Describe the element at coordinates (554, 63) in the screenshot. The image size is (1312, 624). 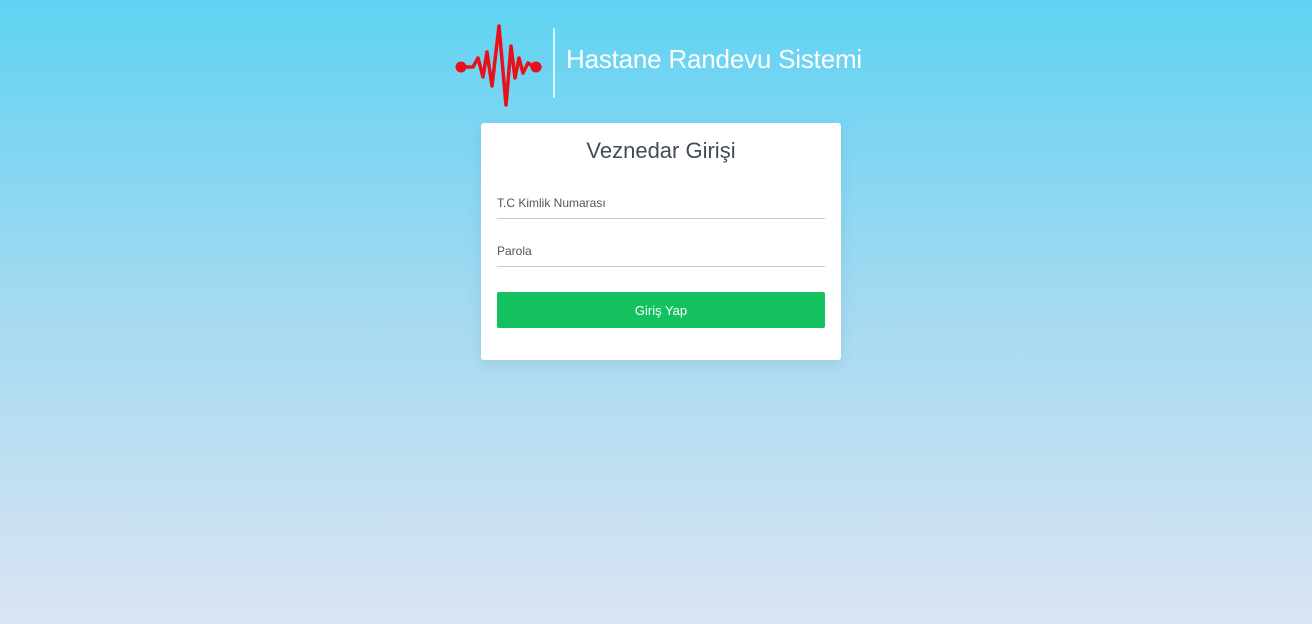
I see `logo-divider` at that location.